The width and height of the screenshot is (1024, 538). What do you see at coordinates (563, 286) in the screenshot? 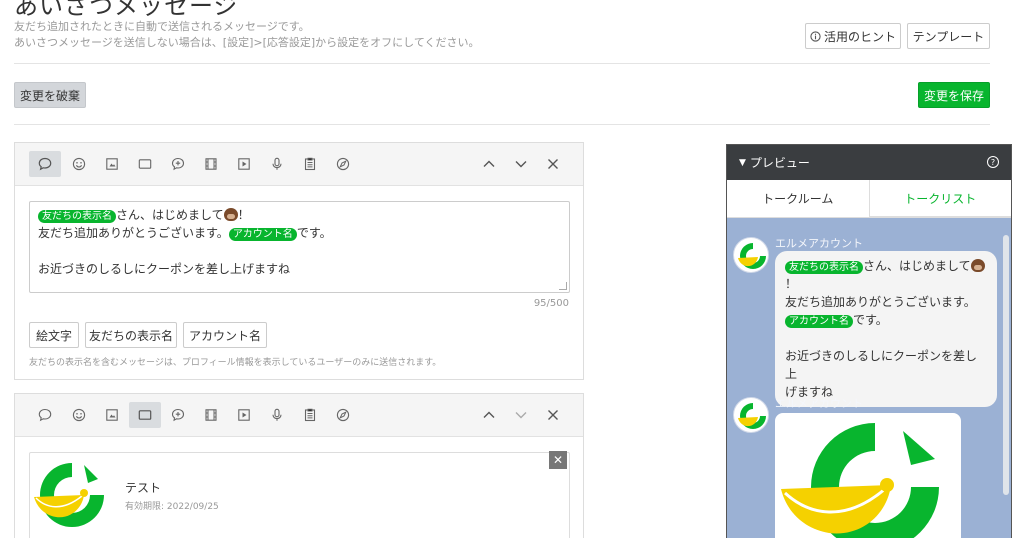
I see `resize-handle` at bounding box center [563, 286].